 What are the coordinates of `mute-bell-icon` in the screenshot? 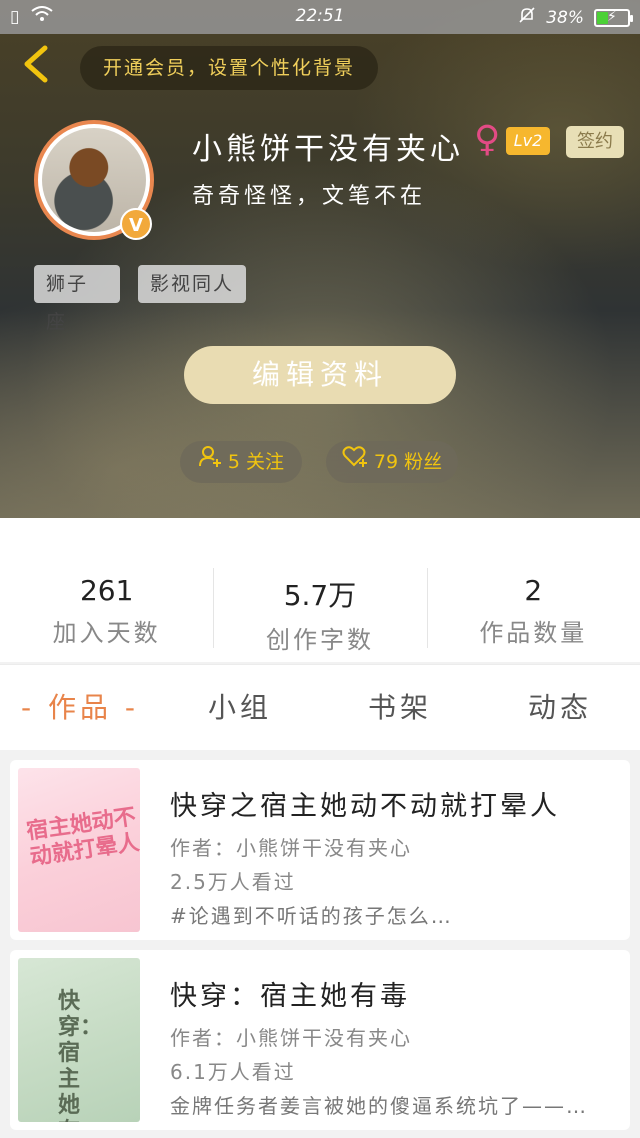 It's located at (527, 17).